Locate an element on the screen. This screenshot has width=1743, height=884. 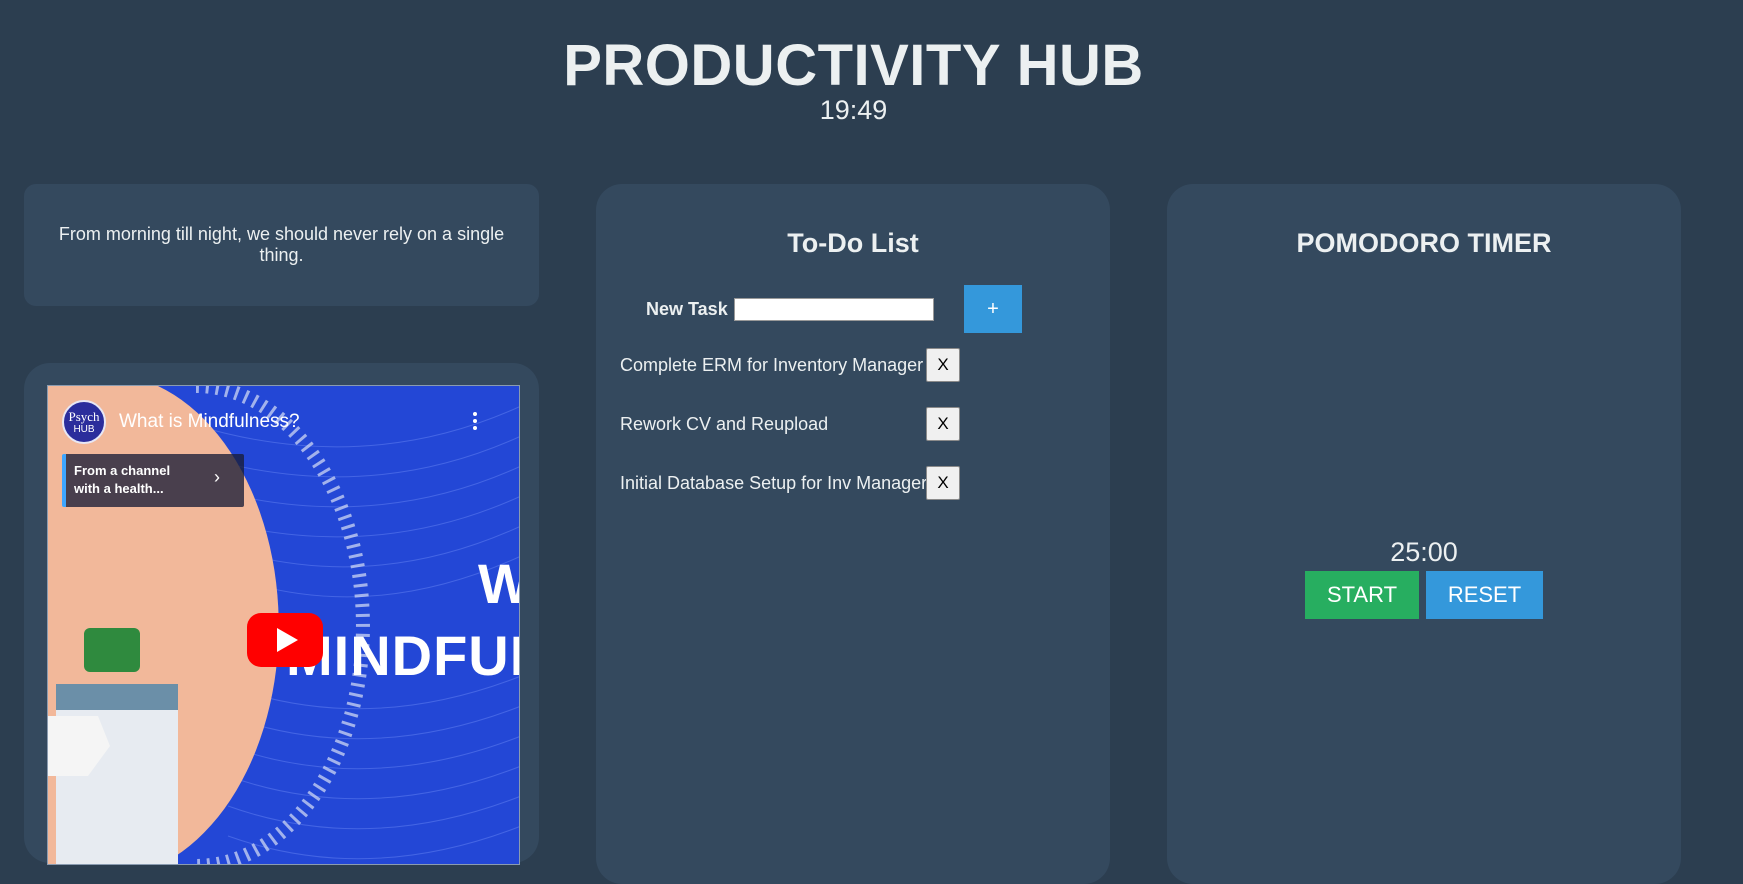
channel-avatar: Psych HUB is located at coordinates (84, 422).